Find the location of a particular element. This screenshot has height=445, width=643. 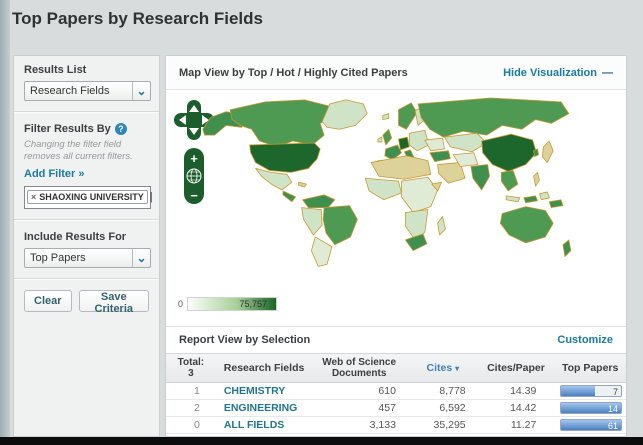

rank-cell: 1 is located at coordinates (196, 391).